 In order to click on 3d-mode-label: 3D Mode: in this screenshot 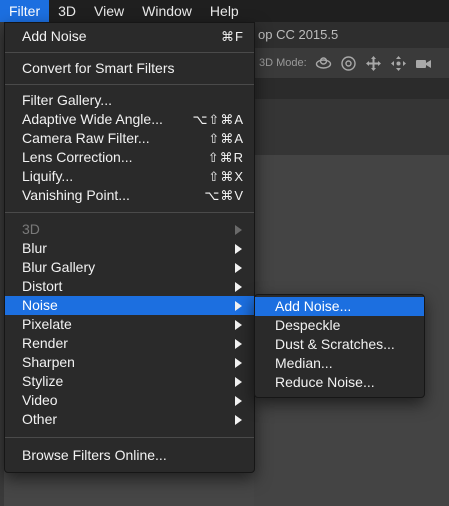, I will do `click(283, 63)`.